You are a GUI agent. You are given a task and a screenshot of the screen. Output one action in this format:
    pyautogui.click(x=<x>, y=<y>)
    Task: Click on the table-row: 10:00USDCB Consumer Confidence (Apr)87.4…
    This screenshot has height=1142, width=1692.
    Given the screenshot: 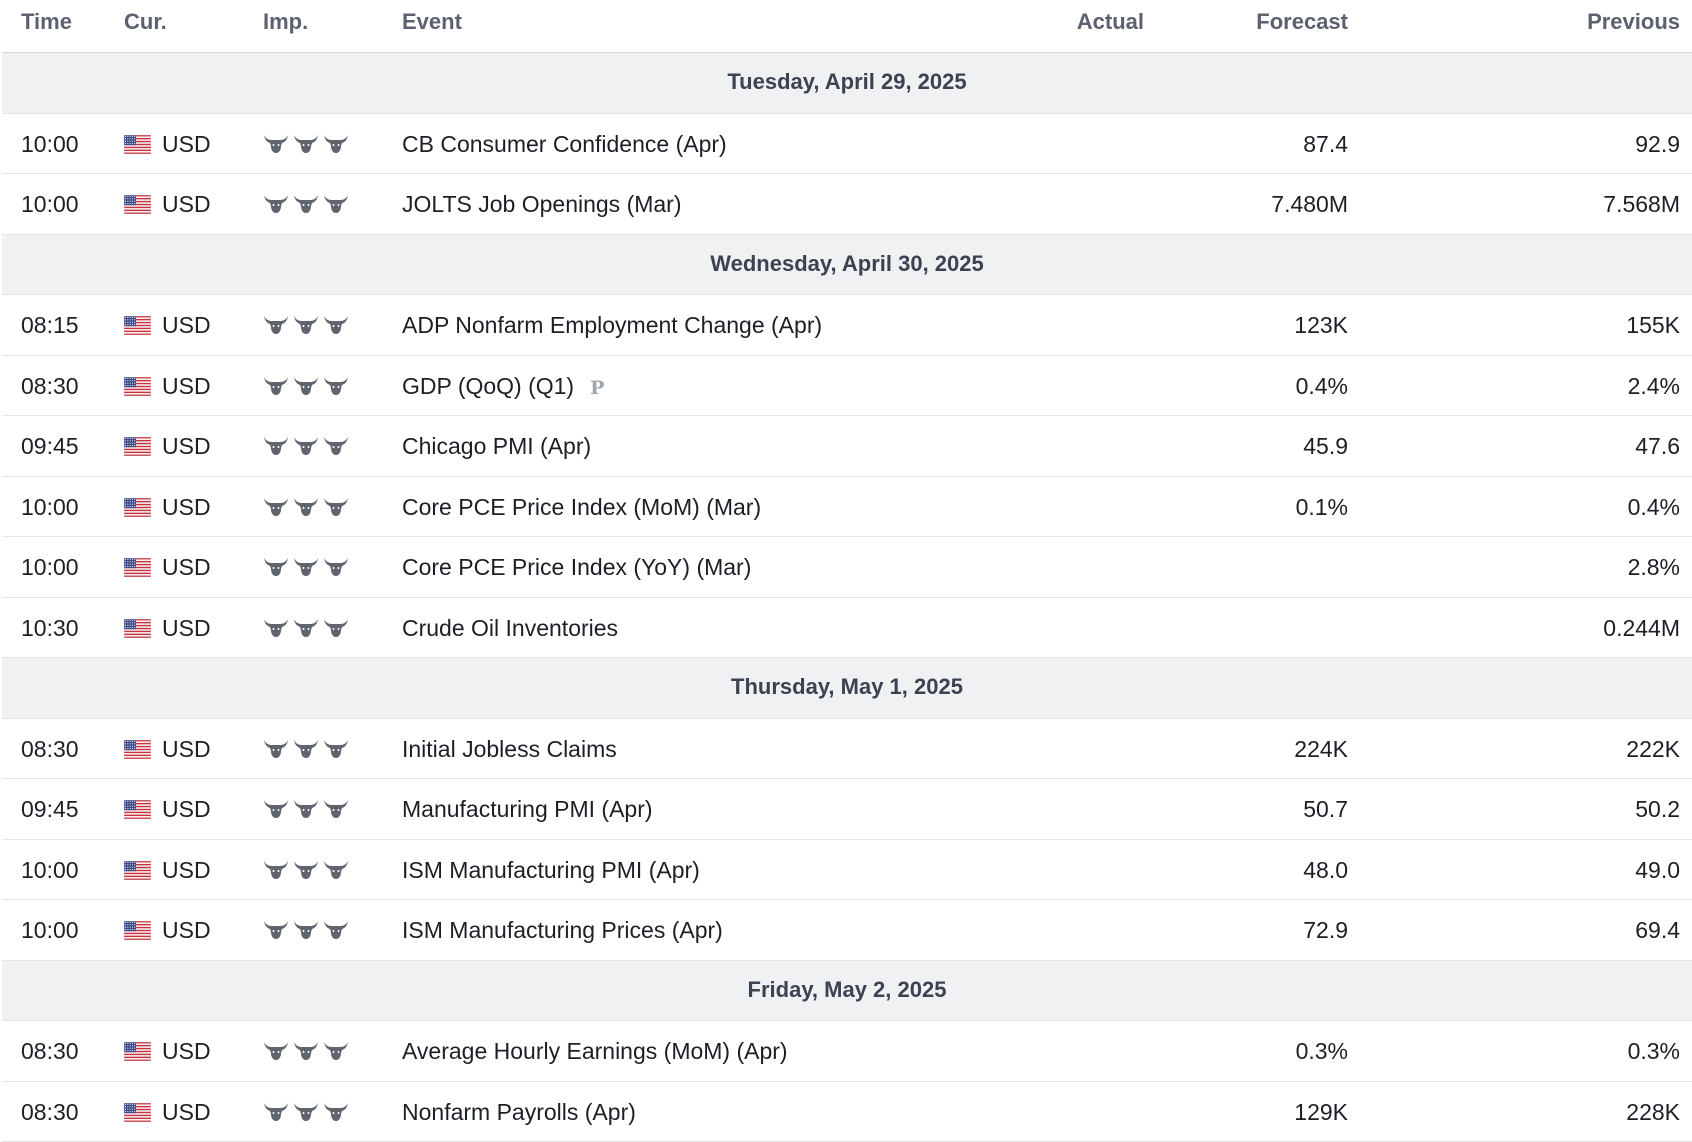 What is the action you would take?
    pyautogui.click(x=847, y=144)
    